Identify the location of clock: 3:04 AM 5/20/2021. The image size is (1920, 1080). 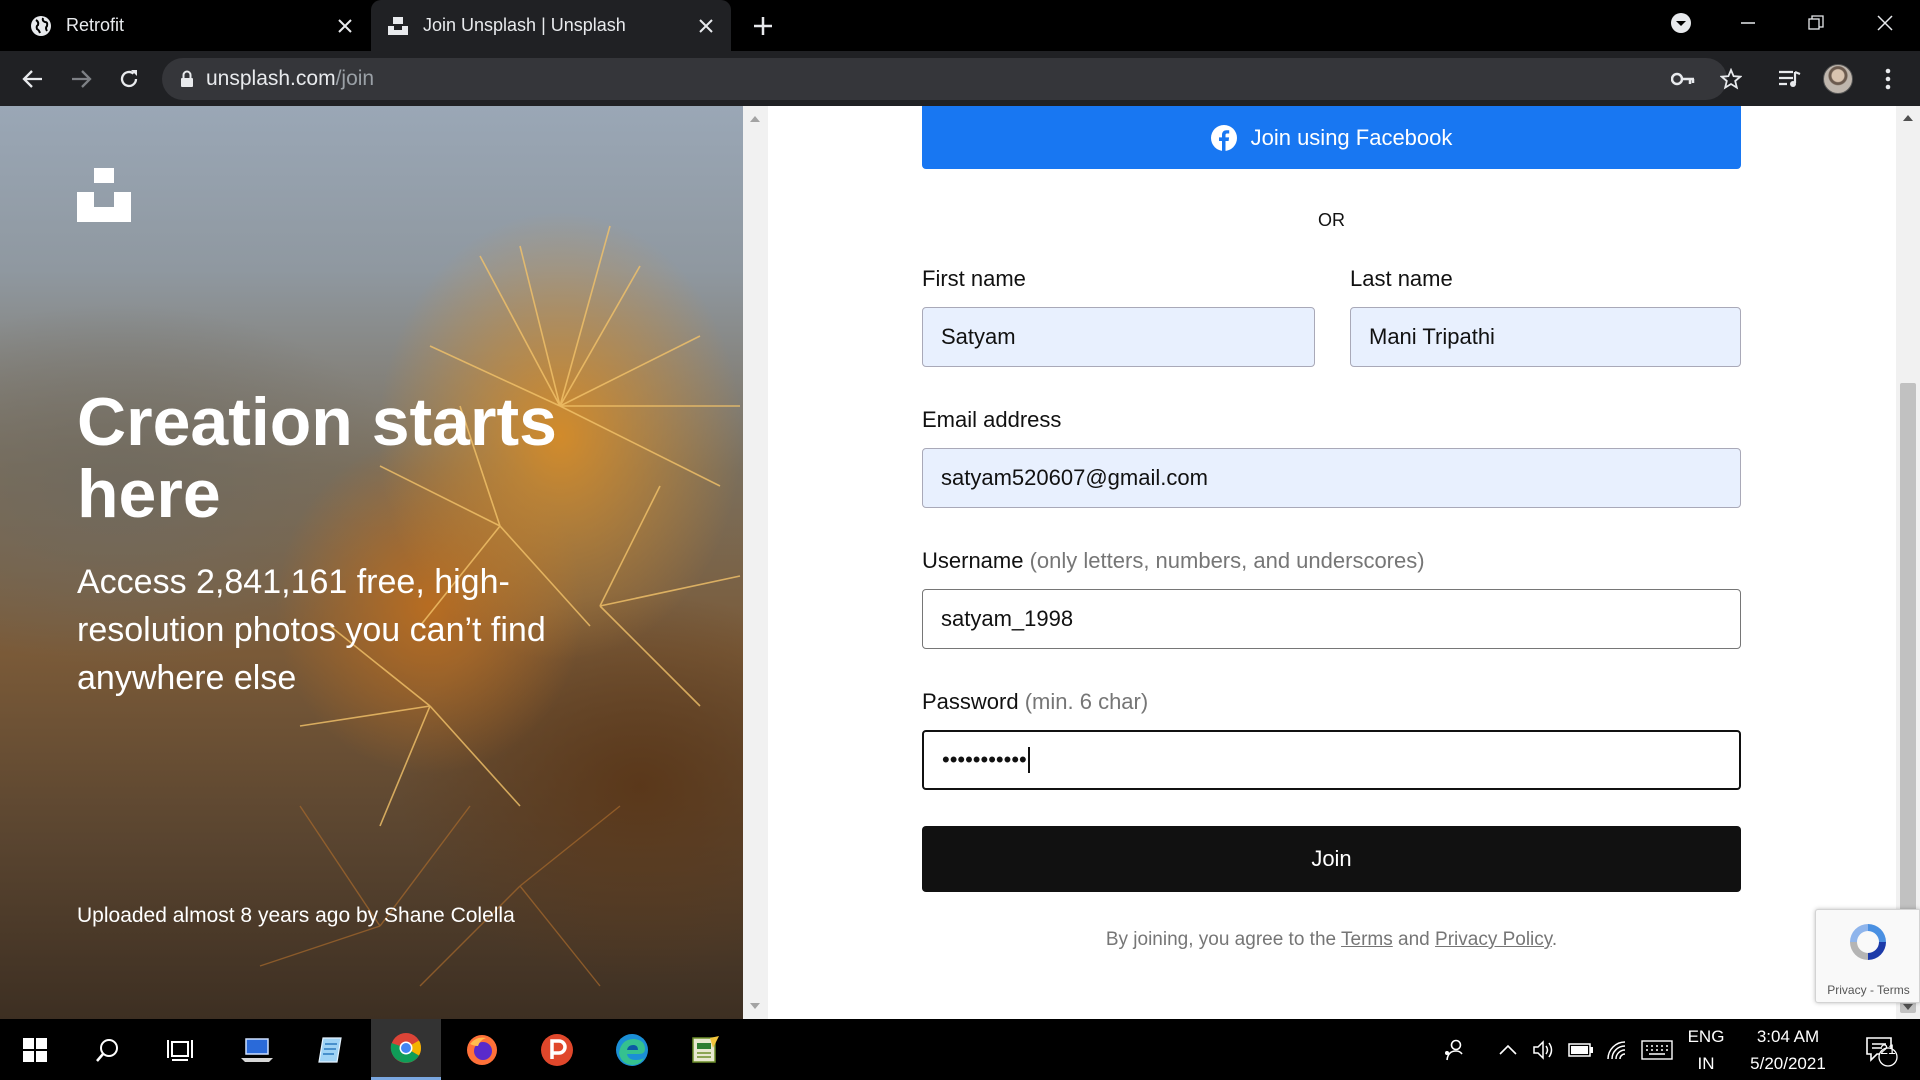
(1788, 1050).